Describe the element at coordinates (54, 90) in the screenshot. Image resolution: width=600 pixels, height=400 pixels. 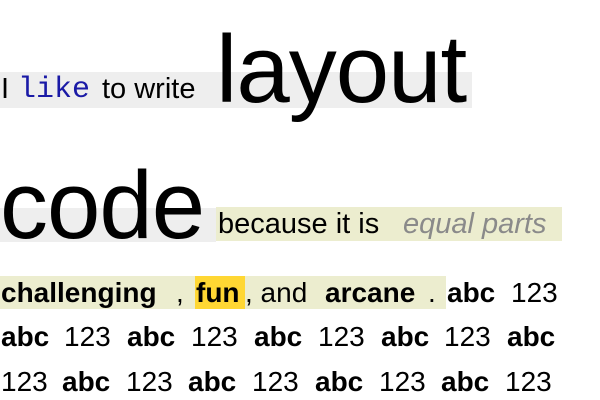
I see `word-like-code: like` at that location.